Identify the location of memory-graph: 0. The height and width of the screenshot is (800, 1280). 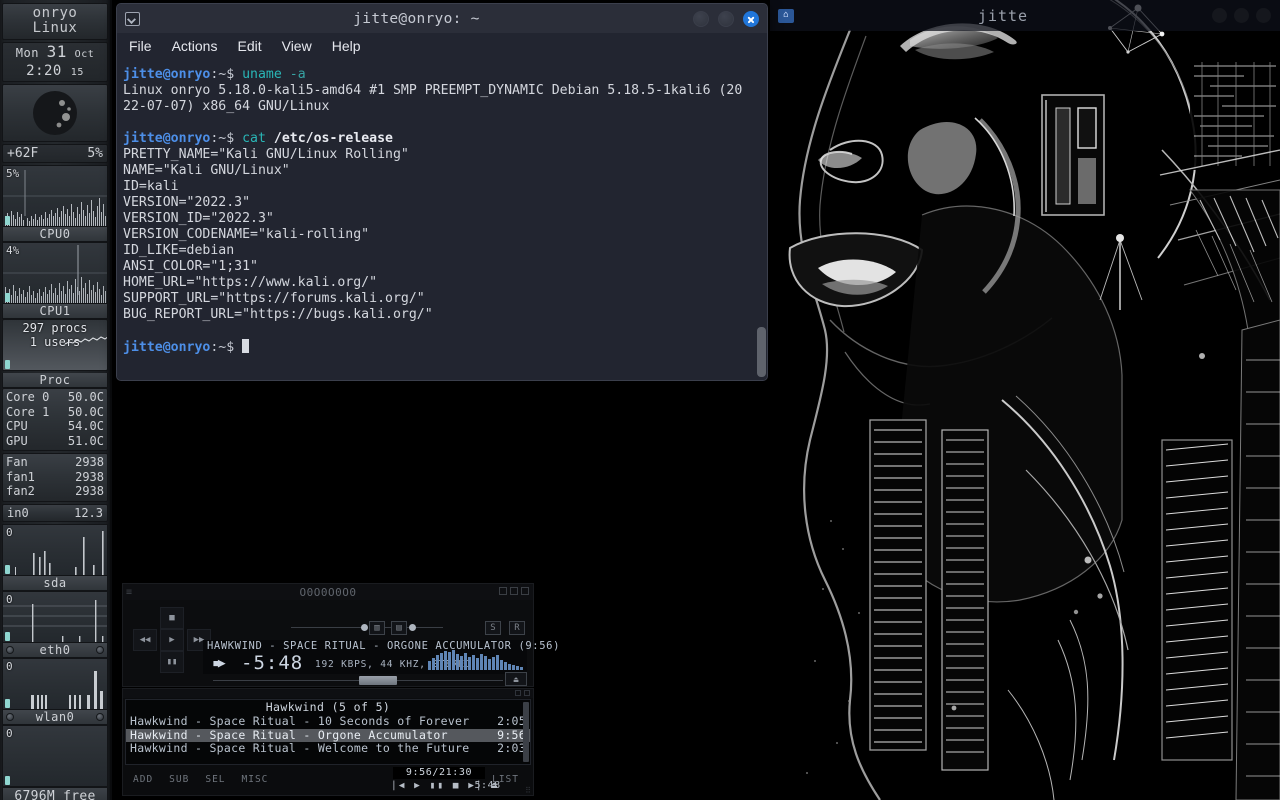
(55, 755).